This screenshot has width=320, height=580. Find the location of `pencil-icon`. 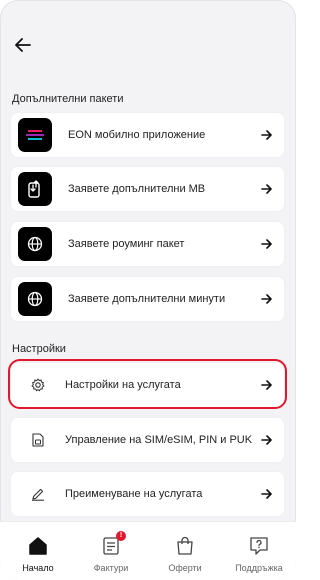

pencil-icon is located at coordinates (38, 494).